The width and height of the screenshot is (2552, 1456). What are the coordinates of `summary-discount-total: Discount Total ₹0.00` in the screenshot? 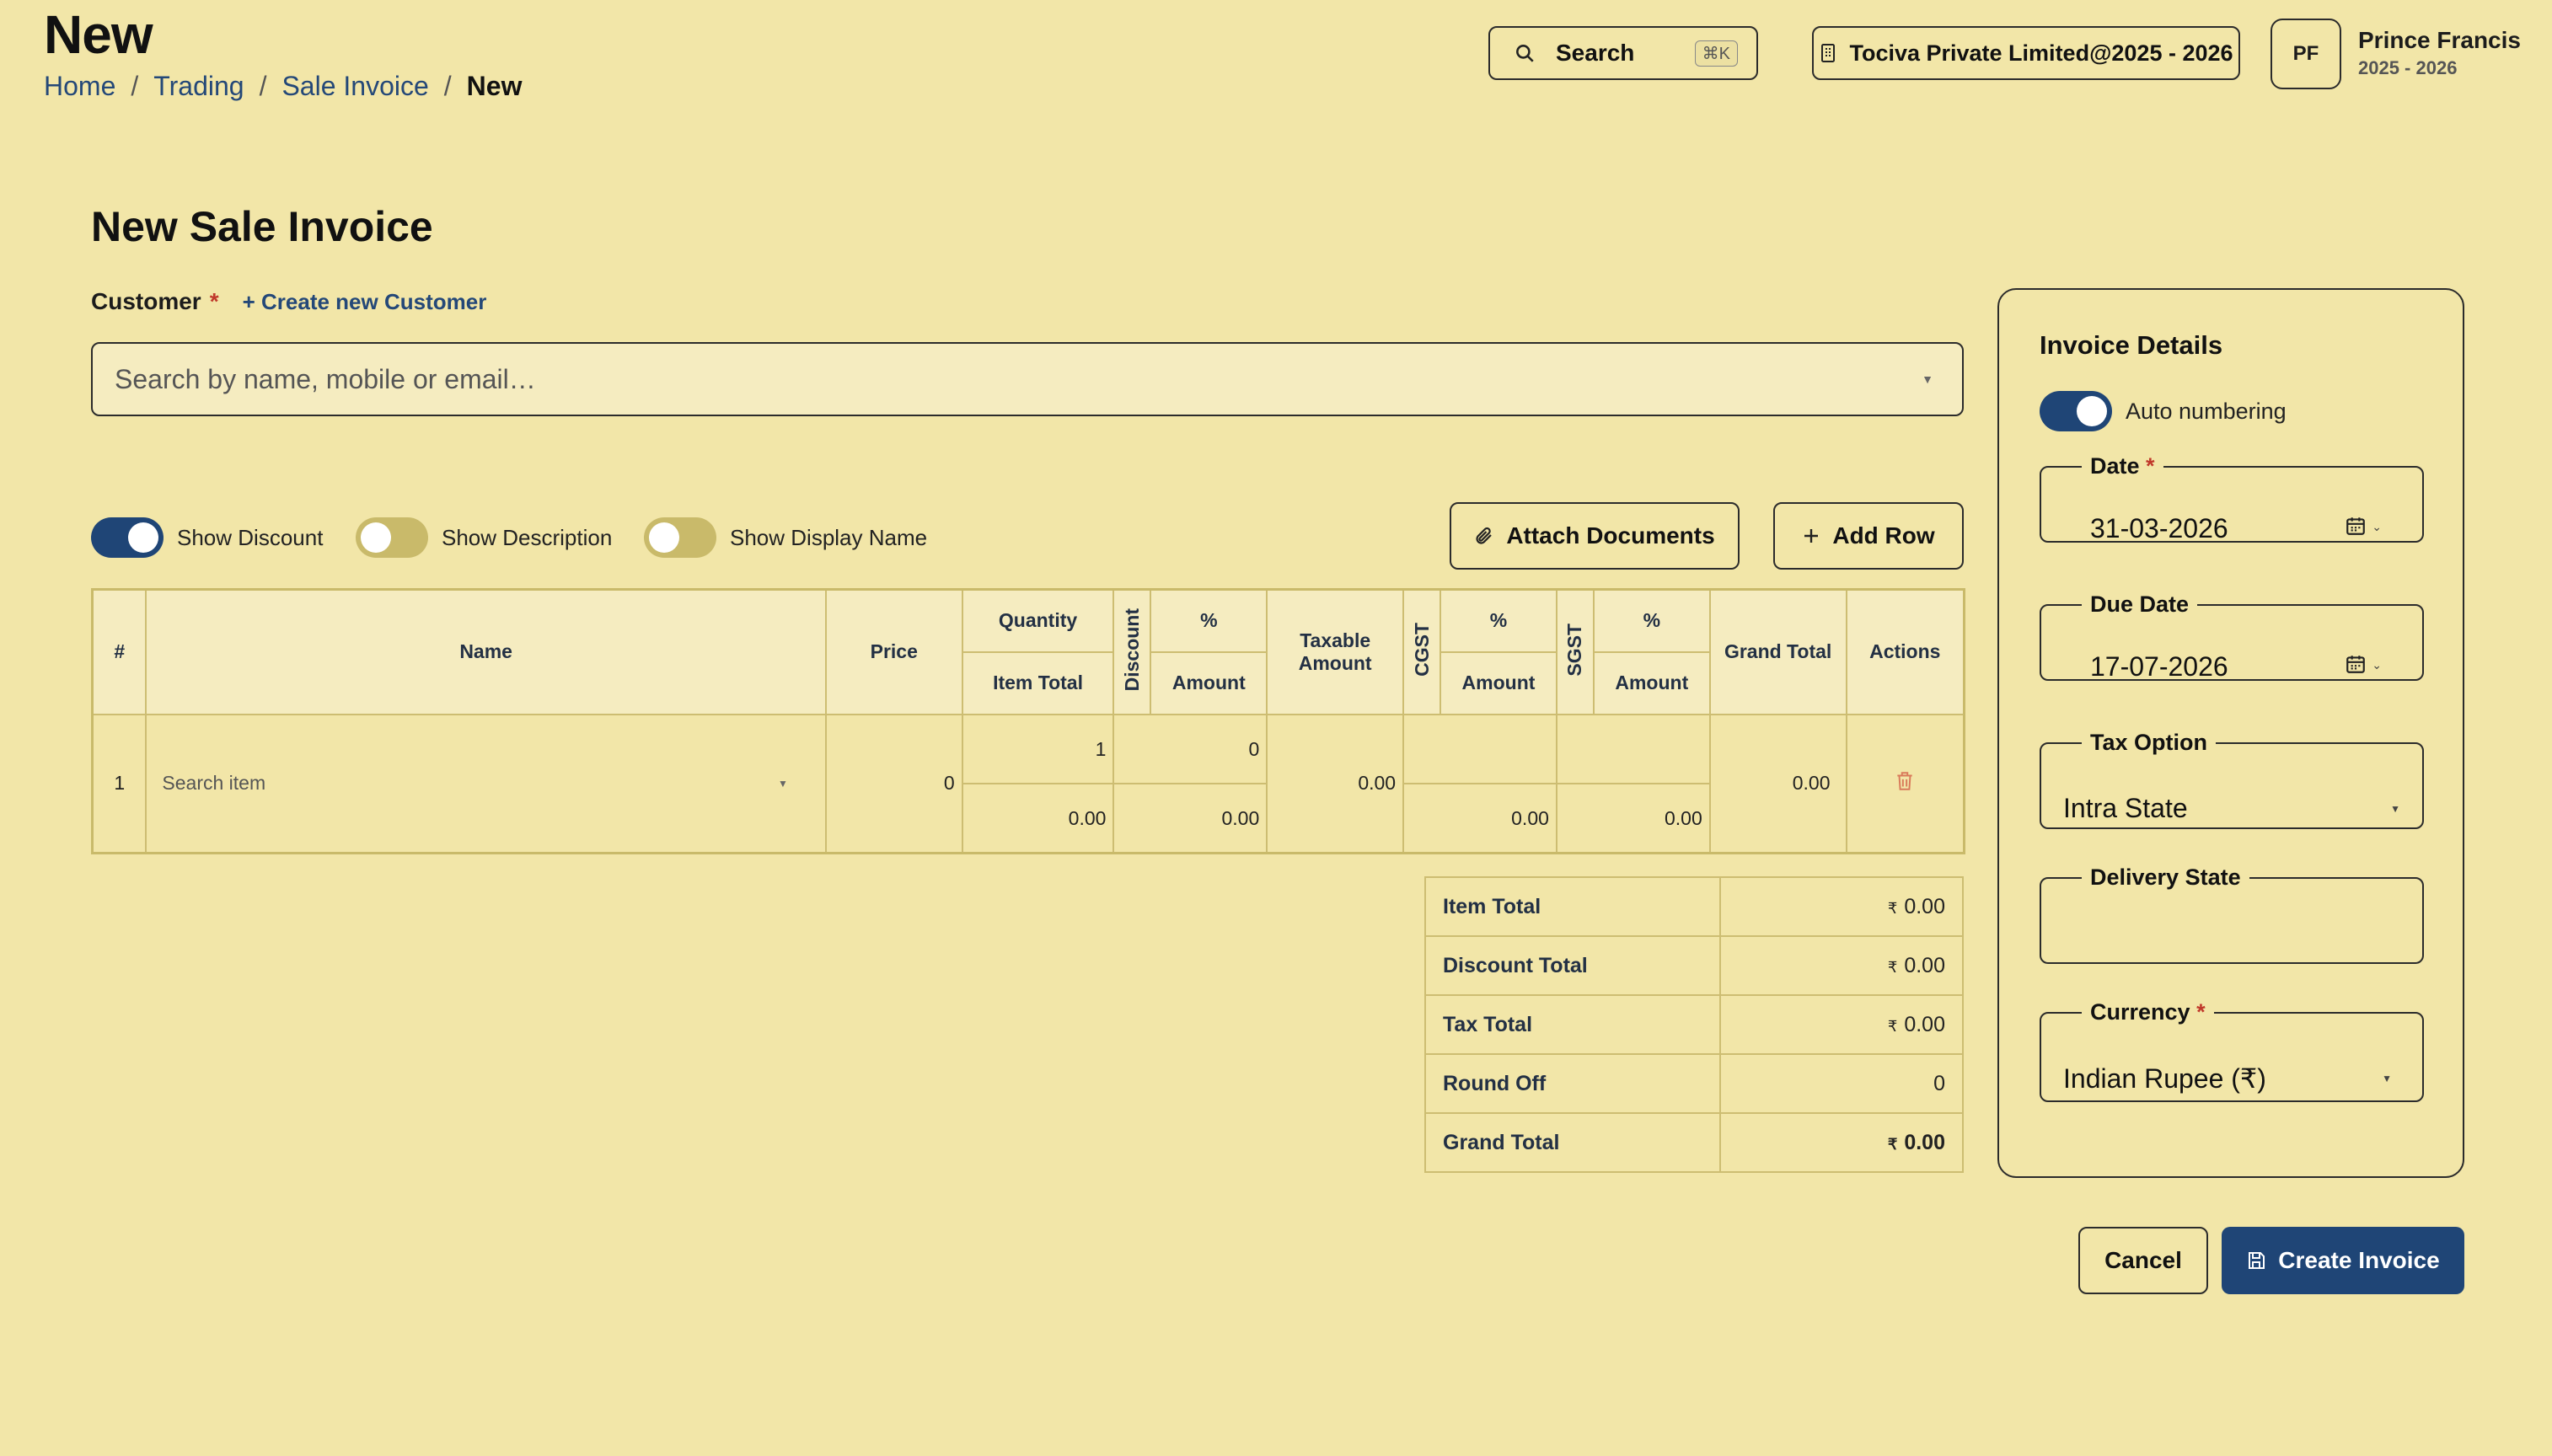 It's located at (1694, 965).